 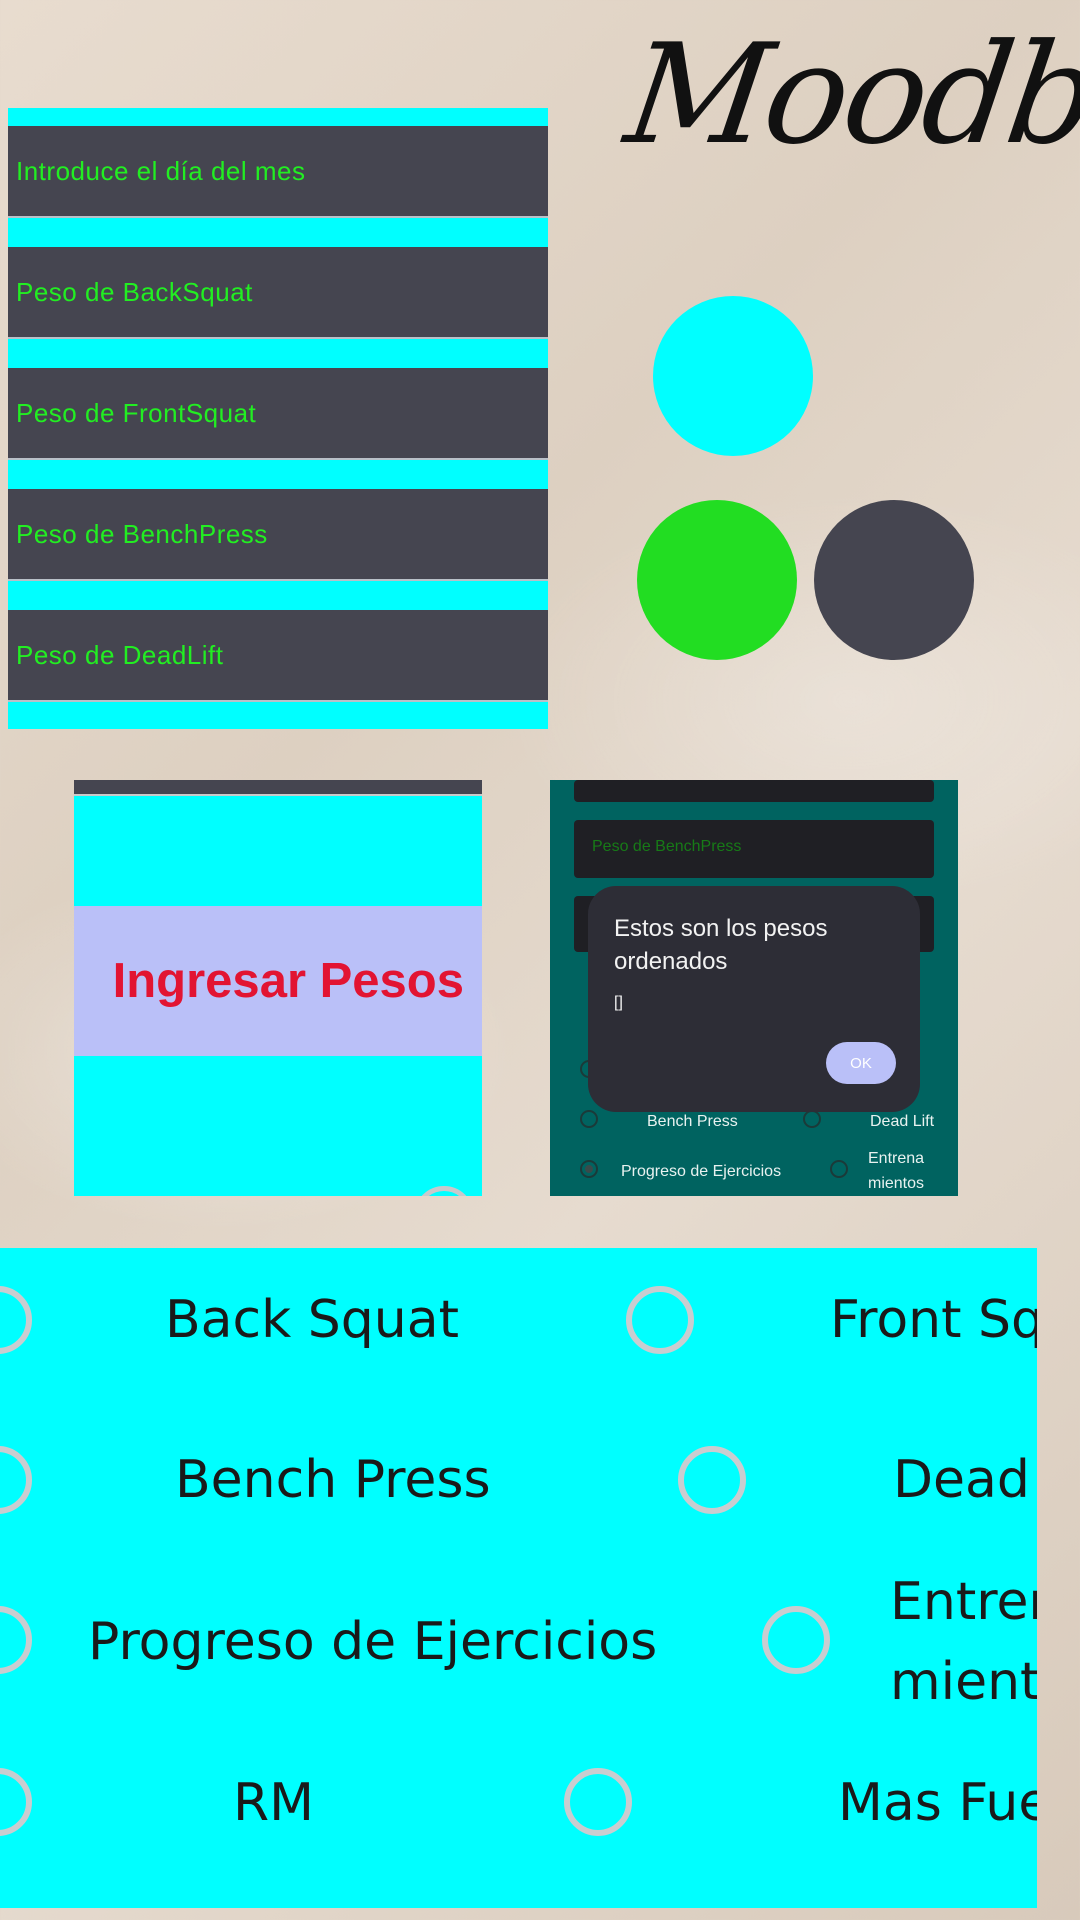 I want to click on radio-mas-fuerza, so click(x=598, y=1802).